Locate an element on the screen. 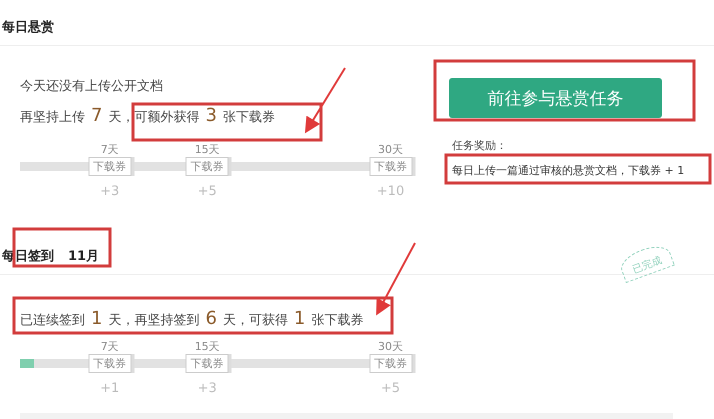 This screenshot has width=714, height=419. task-reward-label: 任务奖励： is located at coordinates (480, 145).